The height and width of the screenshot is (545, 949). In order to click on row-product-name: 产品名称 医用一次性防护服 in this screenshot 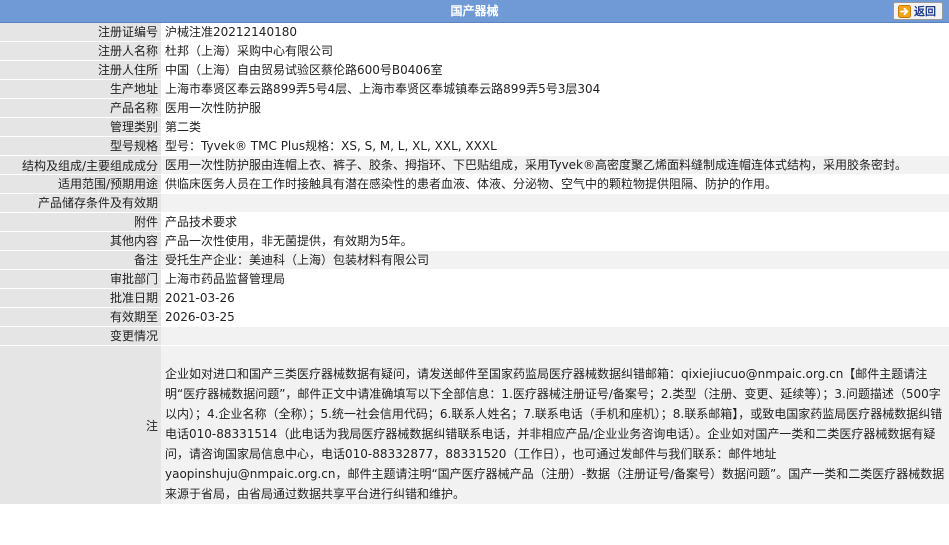, I will do `click(474, 108)`.